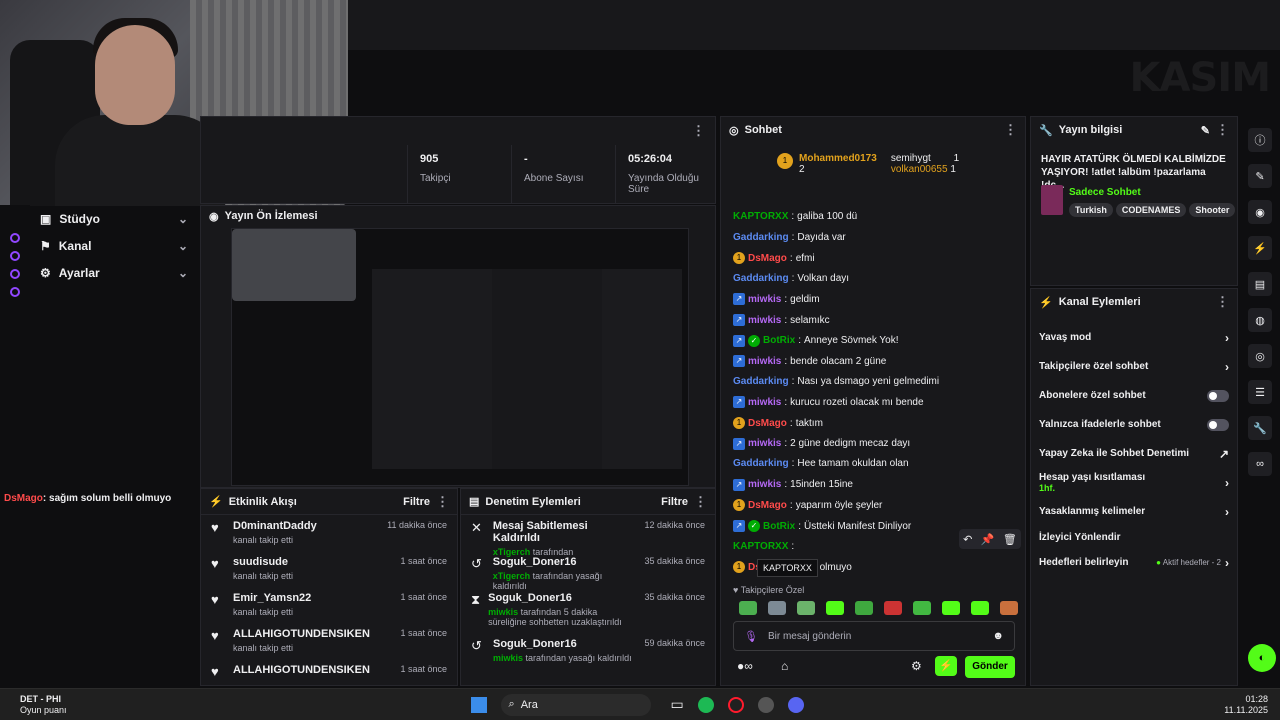 This screenshot has width=1280, height=720. Describe the element at coordinates (43, 705) in the screenshot. I see `taskbar-game-widget: DET - PHI Oyun puanı` at that location.